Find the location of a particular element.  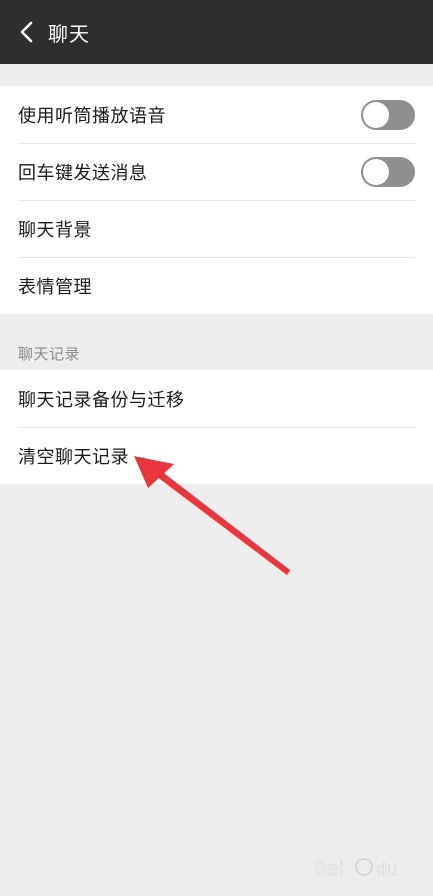

setting-receiver-voice: 使用听筒播放语音 is located at coordinates (216, 114).